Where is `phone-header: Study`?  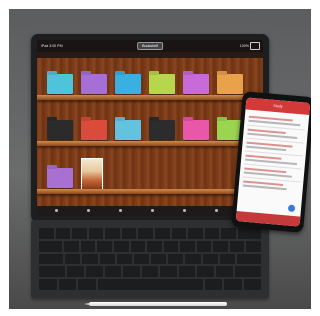
phone-header: Study is located at coordinates (278, 106).